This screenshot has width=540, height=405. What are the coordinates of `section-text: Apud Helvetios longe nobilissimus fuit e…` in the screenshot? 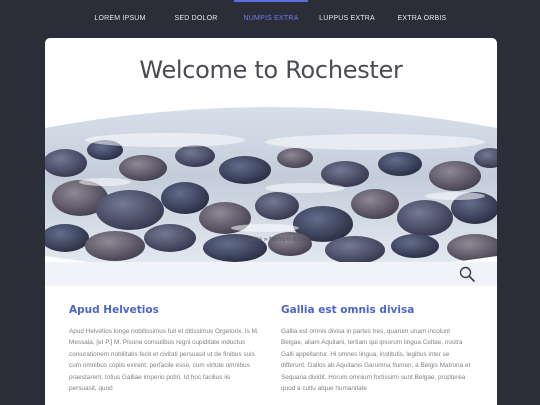 It's located at (164, 360).